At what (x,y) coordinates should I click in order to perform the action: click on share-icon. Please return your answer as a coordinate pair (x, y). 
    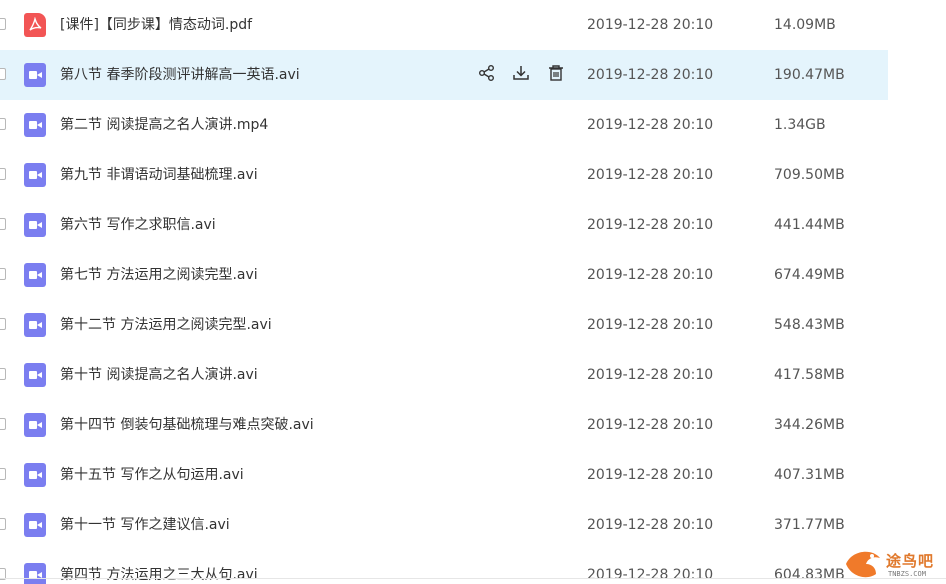
    Looking at the image, I should click on (488, 74).